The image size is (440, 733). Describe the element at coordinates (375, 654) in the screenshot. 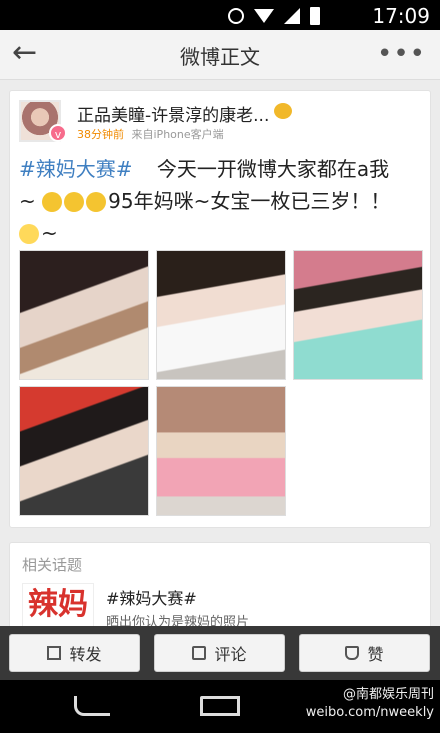

I see `like-label: 赞` at that location.